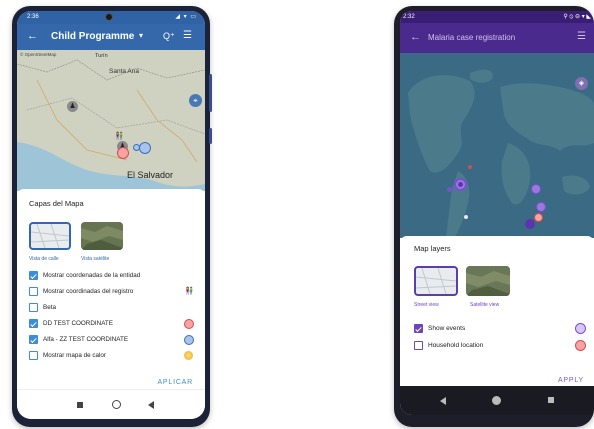  What do you see at coordinates (186, 17) in the screenshot?
I see `status-icons: ◢ ▾ ▭` at bounding box center [186, 17].